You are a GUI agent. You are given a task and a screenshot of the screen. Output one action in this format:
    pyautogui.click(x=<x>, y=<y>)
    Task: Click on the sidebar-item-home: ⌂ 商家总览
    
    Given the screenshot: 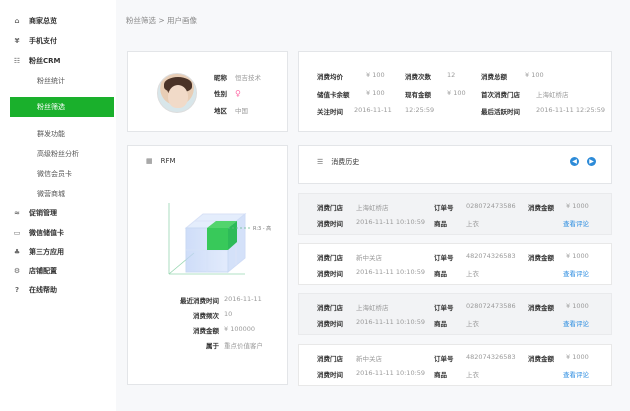 What is the action you would take?
    pyautogui.click(x=58, y=21)
    